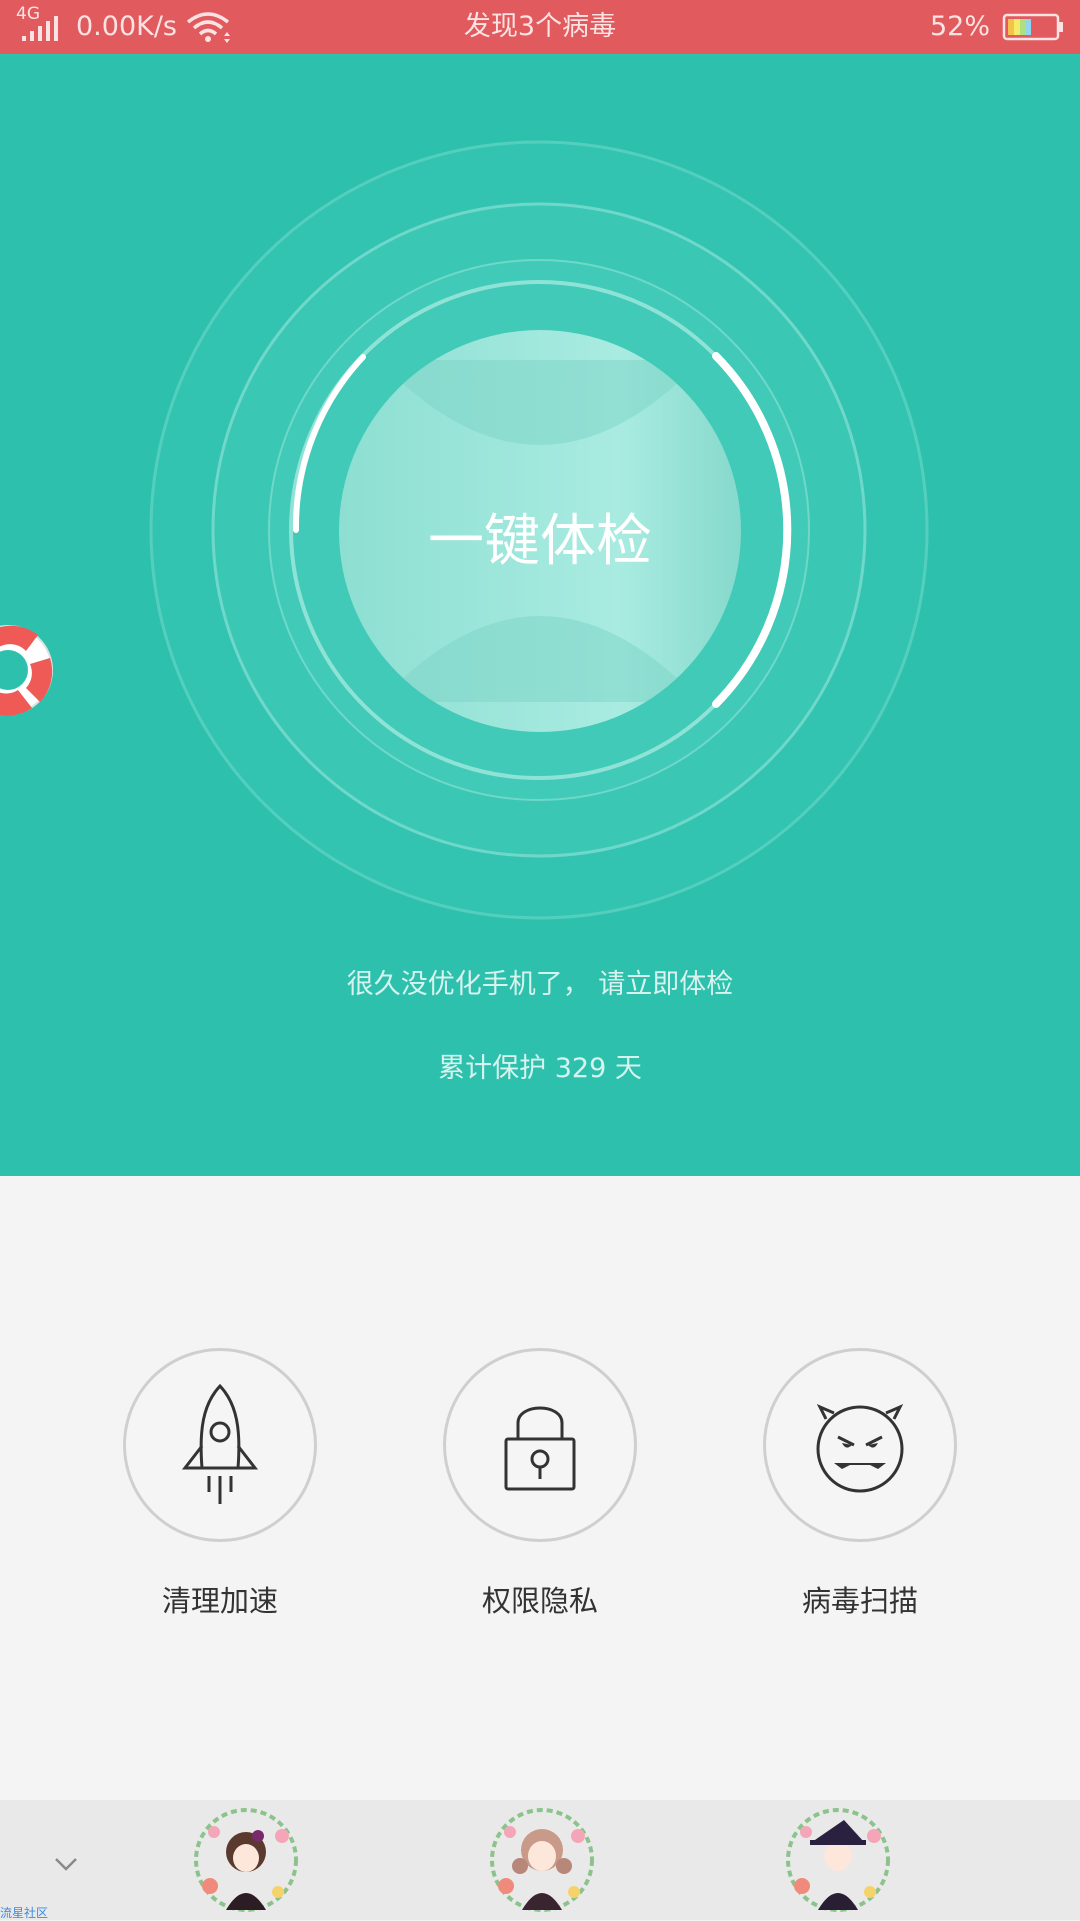 The image size is (1080, 1921). I want to click on chevron-down-icon, so click(66, 1864).